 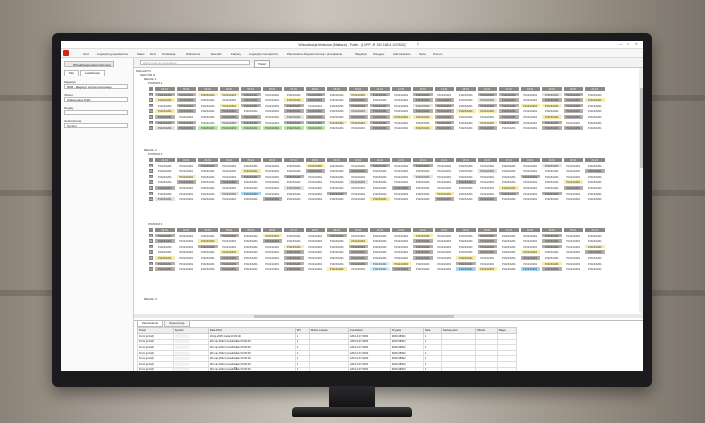 What do you see at coordinates (155, 154) in the screenshot?
I see `tree-node-level-2: POZIOM 2` at bounding box center [155, 154].